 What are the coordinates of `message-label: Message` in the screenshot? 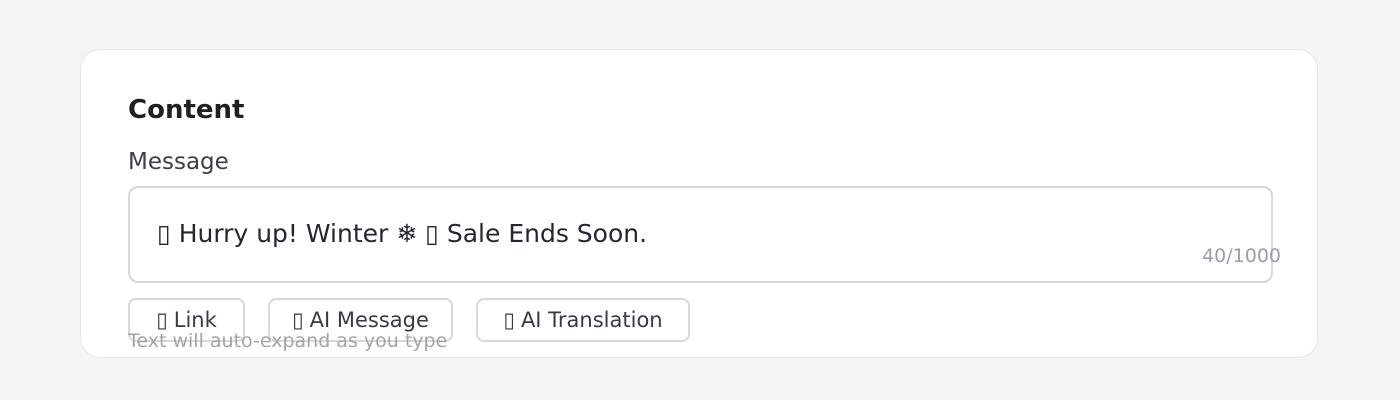 It's located at (178, 162).